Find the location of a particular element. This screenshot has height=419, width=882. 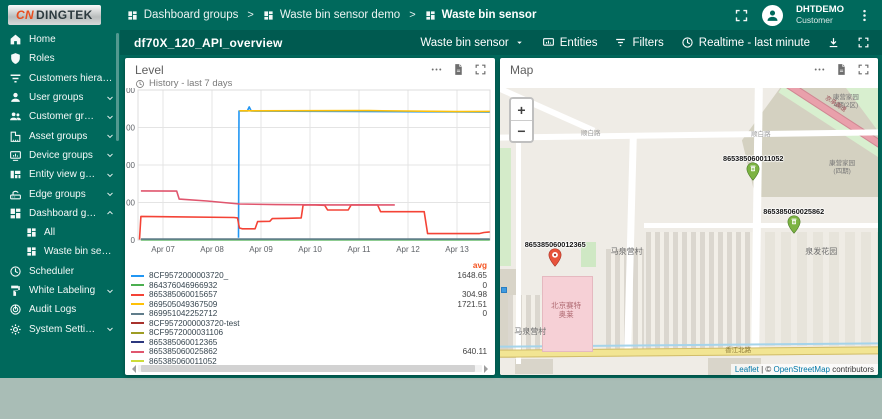

scroll-right-icon is located at coordinates (488, 368).